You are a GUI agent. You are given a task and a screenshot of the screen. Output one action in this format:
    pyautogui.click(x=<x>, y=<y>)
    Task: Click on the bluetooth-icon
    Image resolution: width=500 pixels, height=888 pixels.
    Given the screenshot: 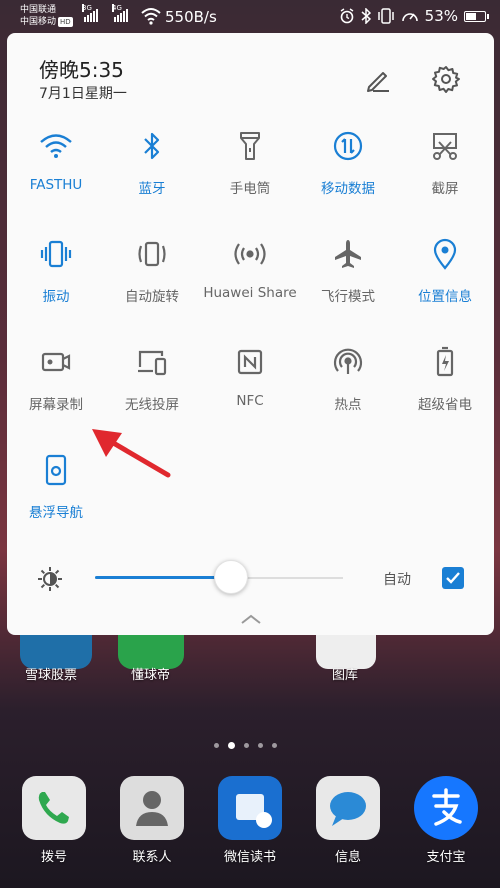 What is the action you would take?
    pyautogui.click(x=152, y=146)
    